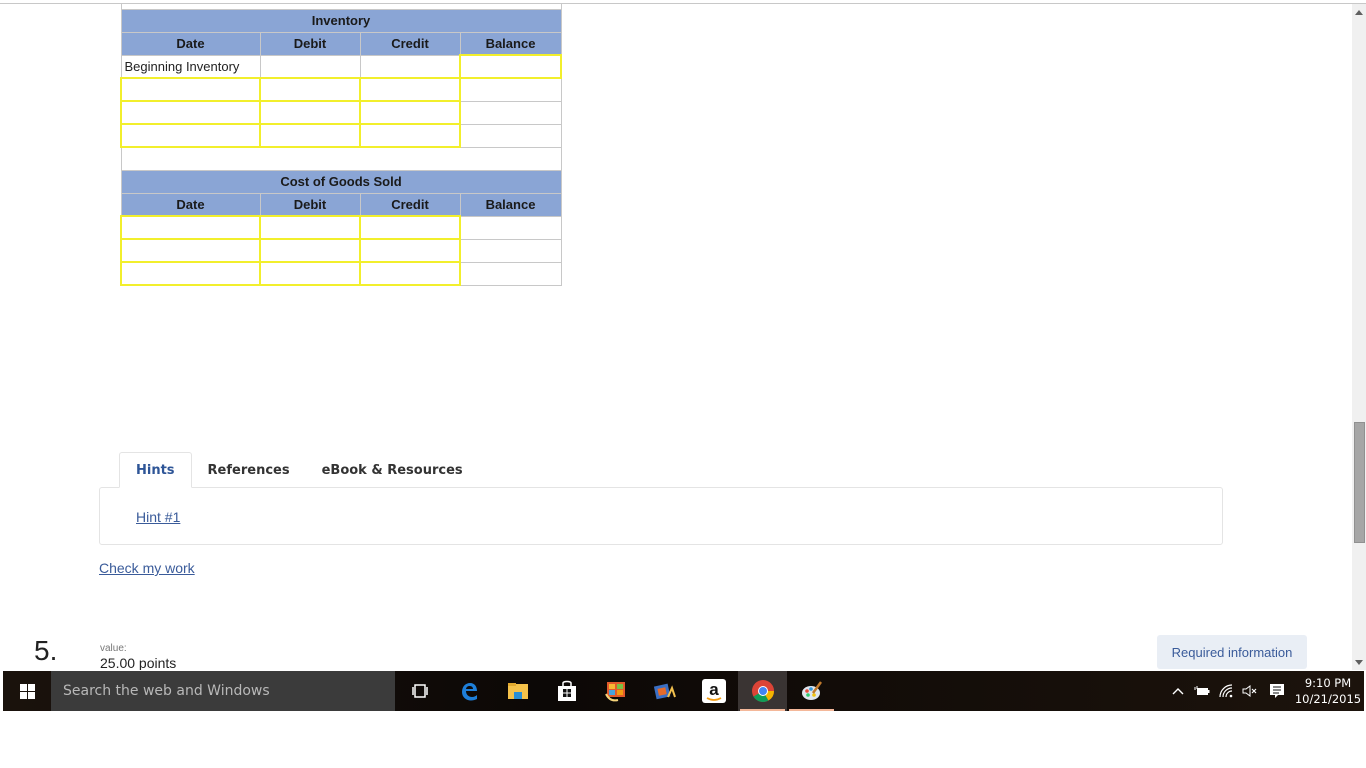 The height and width of the screenshot is (768, 1366). I want to click on wifi-button, so click(1226, 691).